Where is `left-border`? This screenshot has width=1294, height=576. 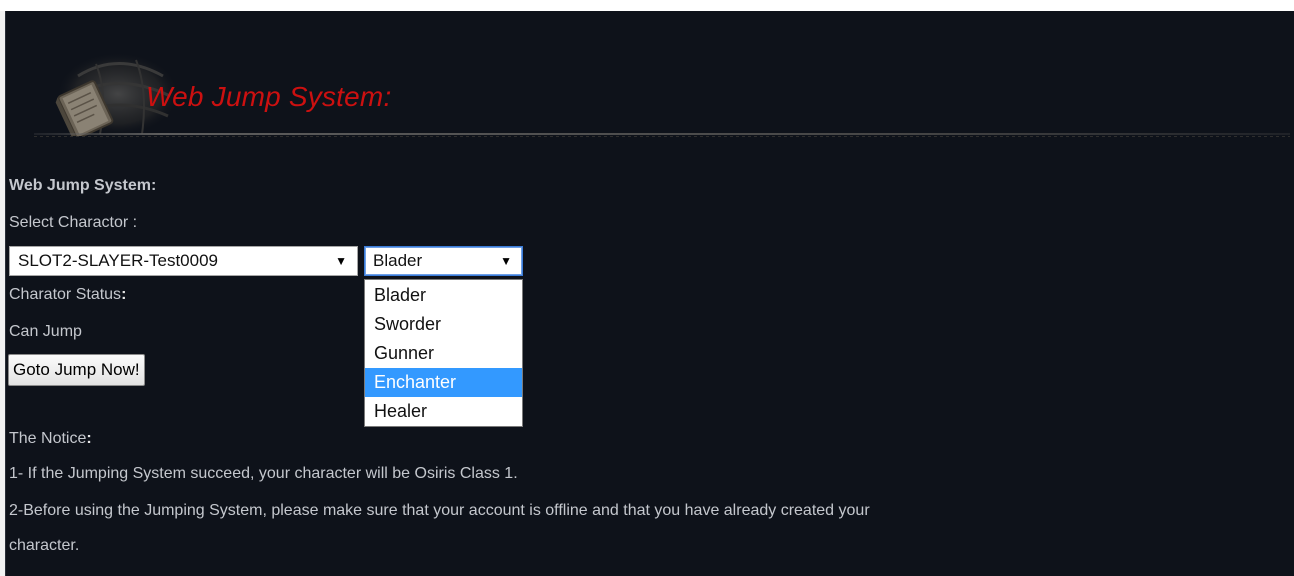 left-border is located at coordinates (3, 293).